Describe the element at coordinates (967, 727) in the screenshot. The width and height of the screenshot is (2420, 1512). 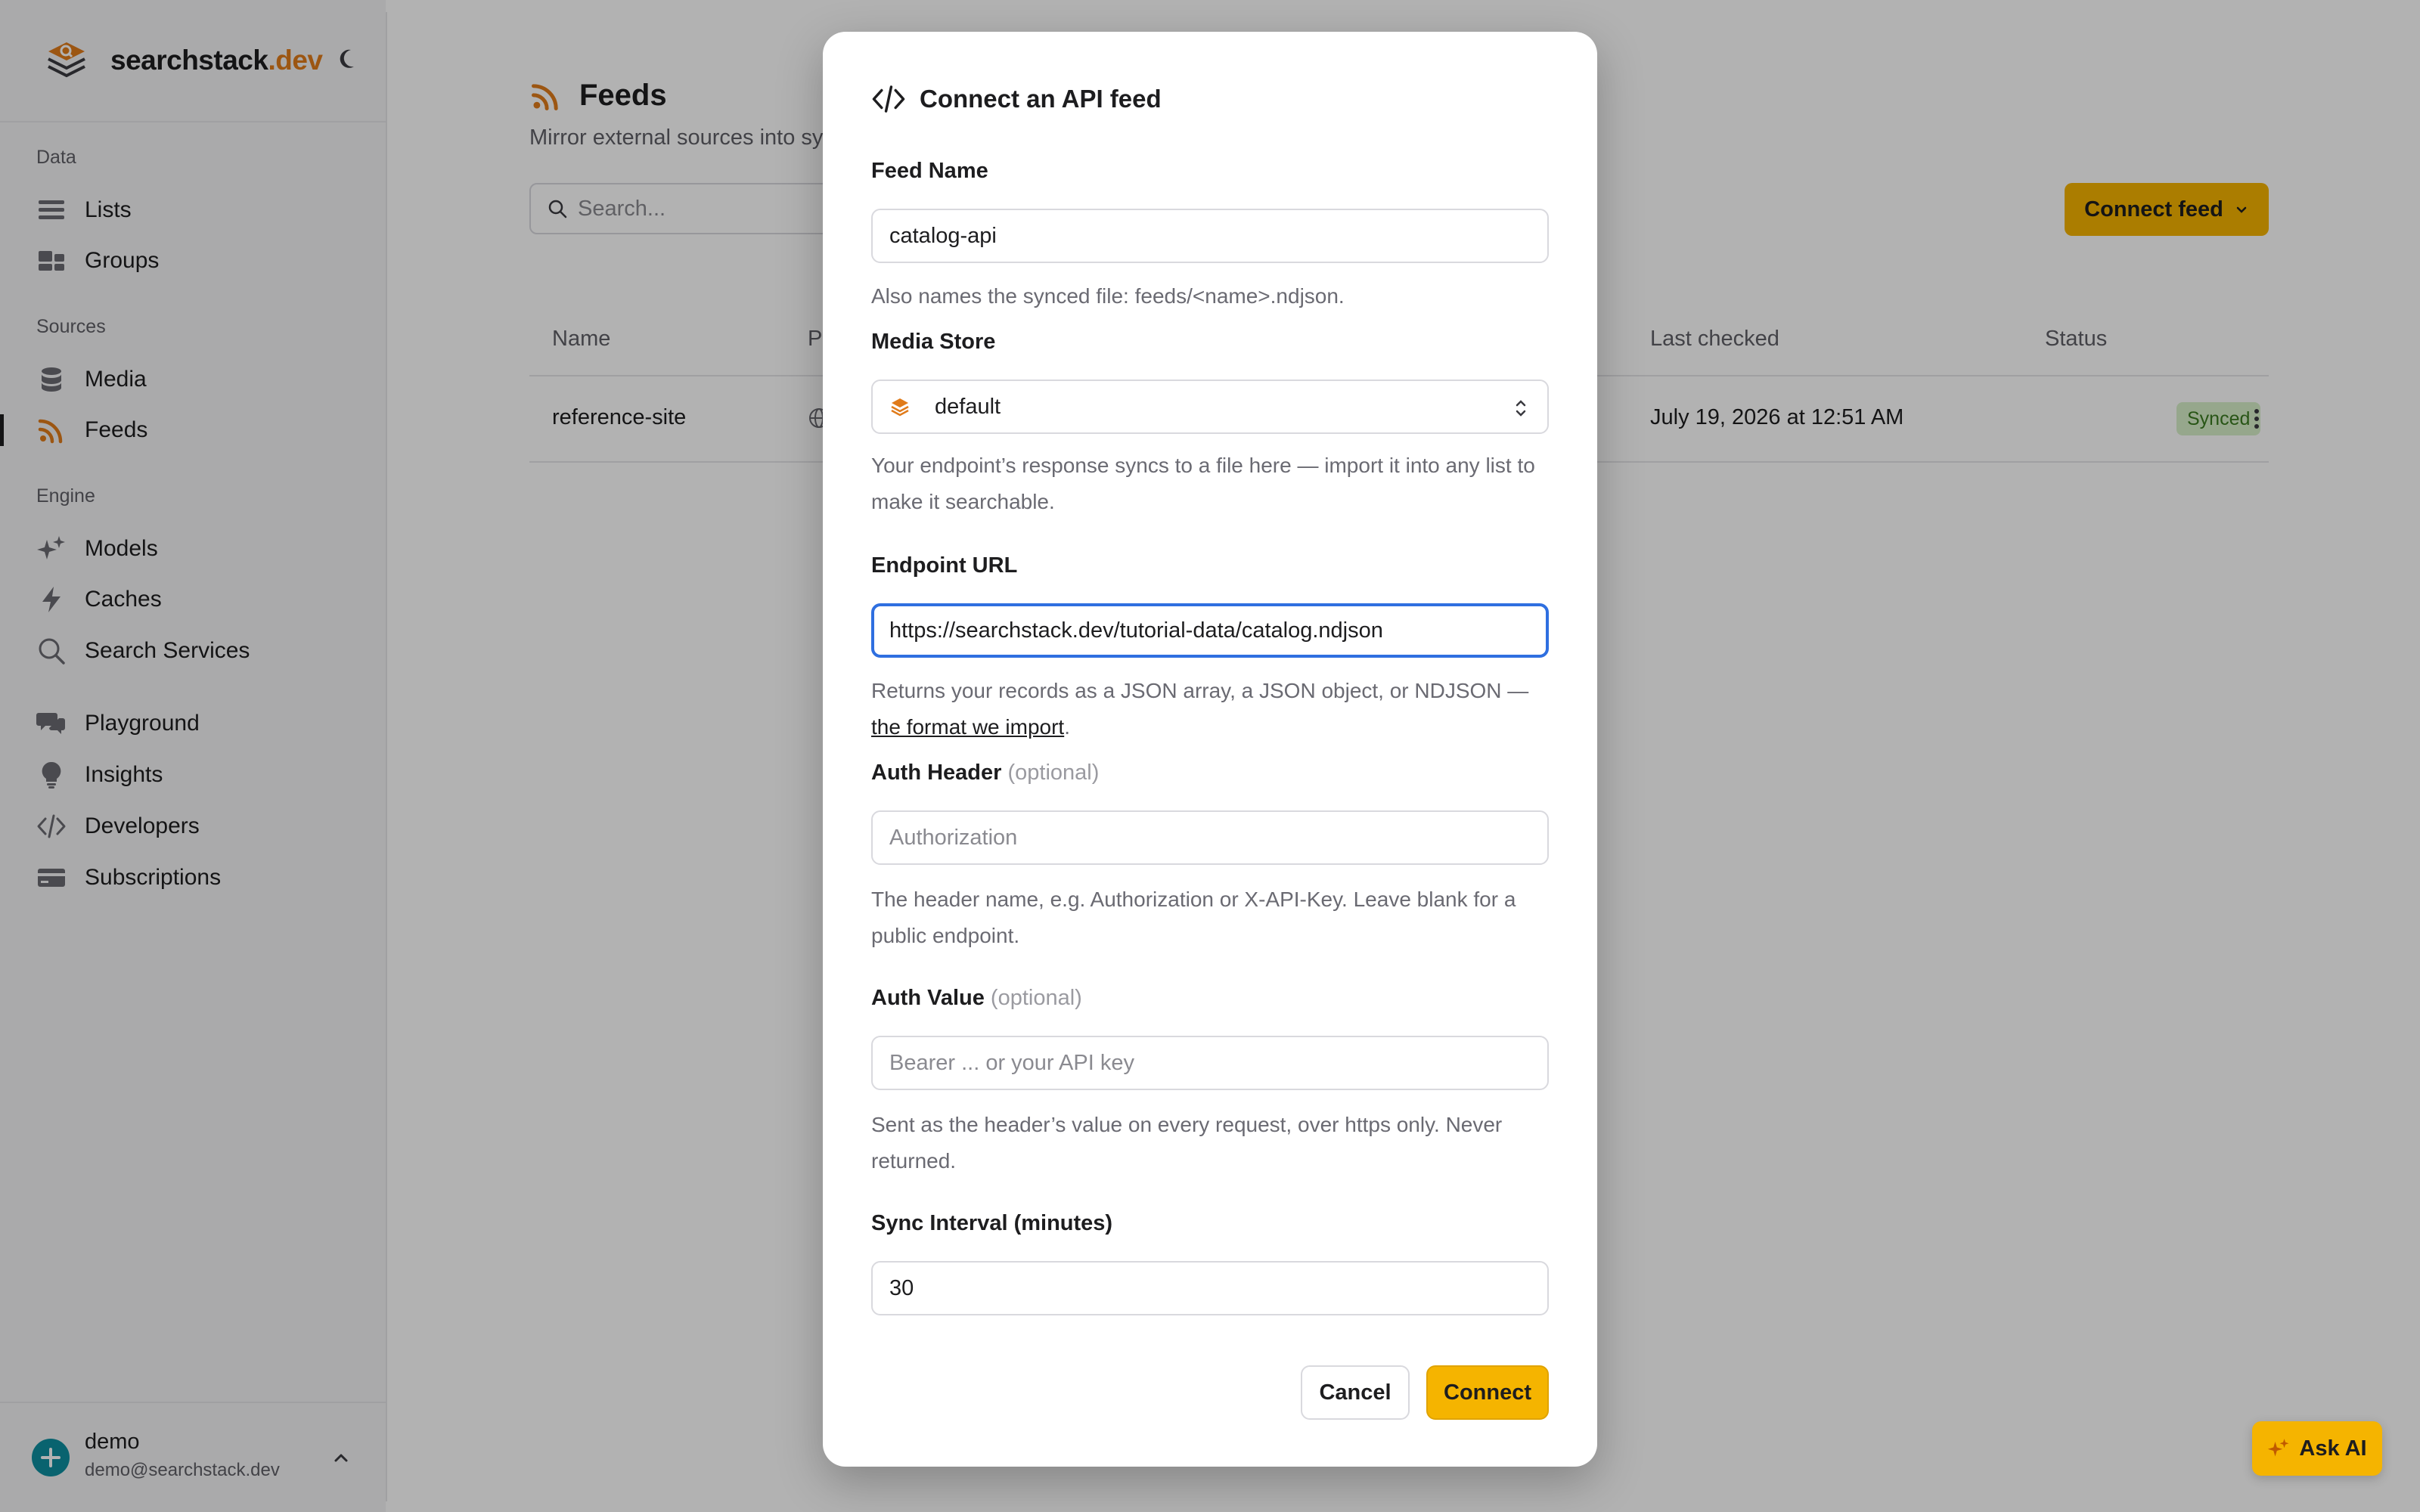
I see `format-link: the format we import` at that location.